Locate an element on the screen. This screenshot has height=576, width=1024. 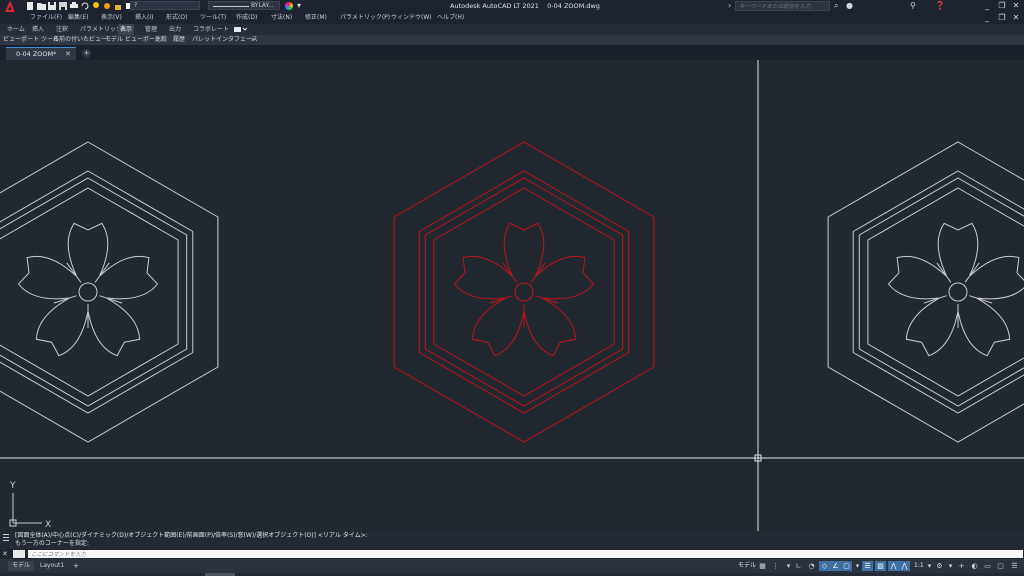
grid-icon: ▦ is located at coordinates (762, 566).